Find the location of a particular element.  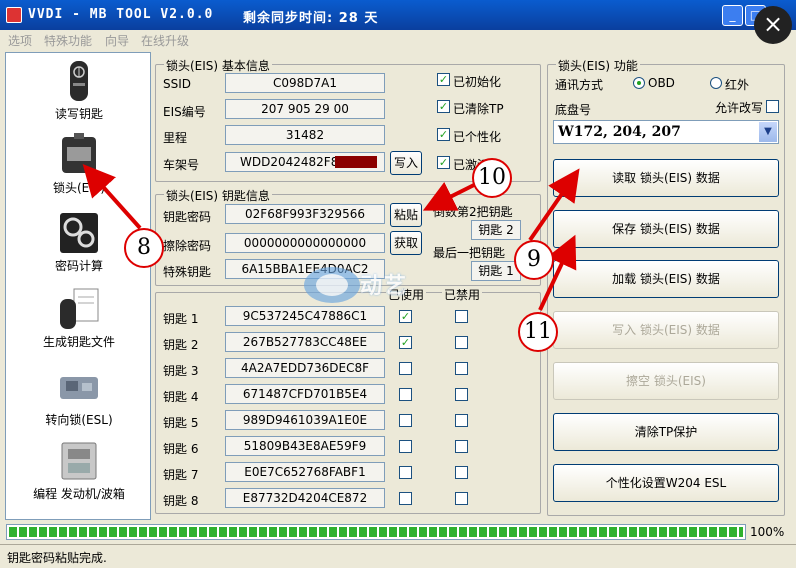

nav-label: 锁头(EIS) is located at coordinates (79, 188).